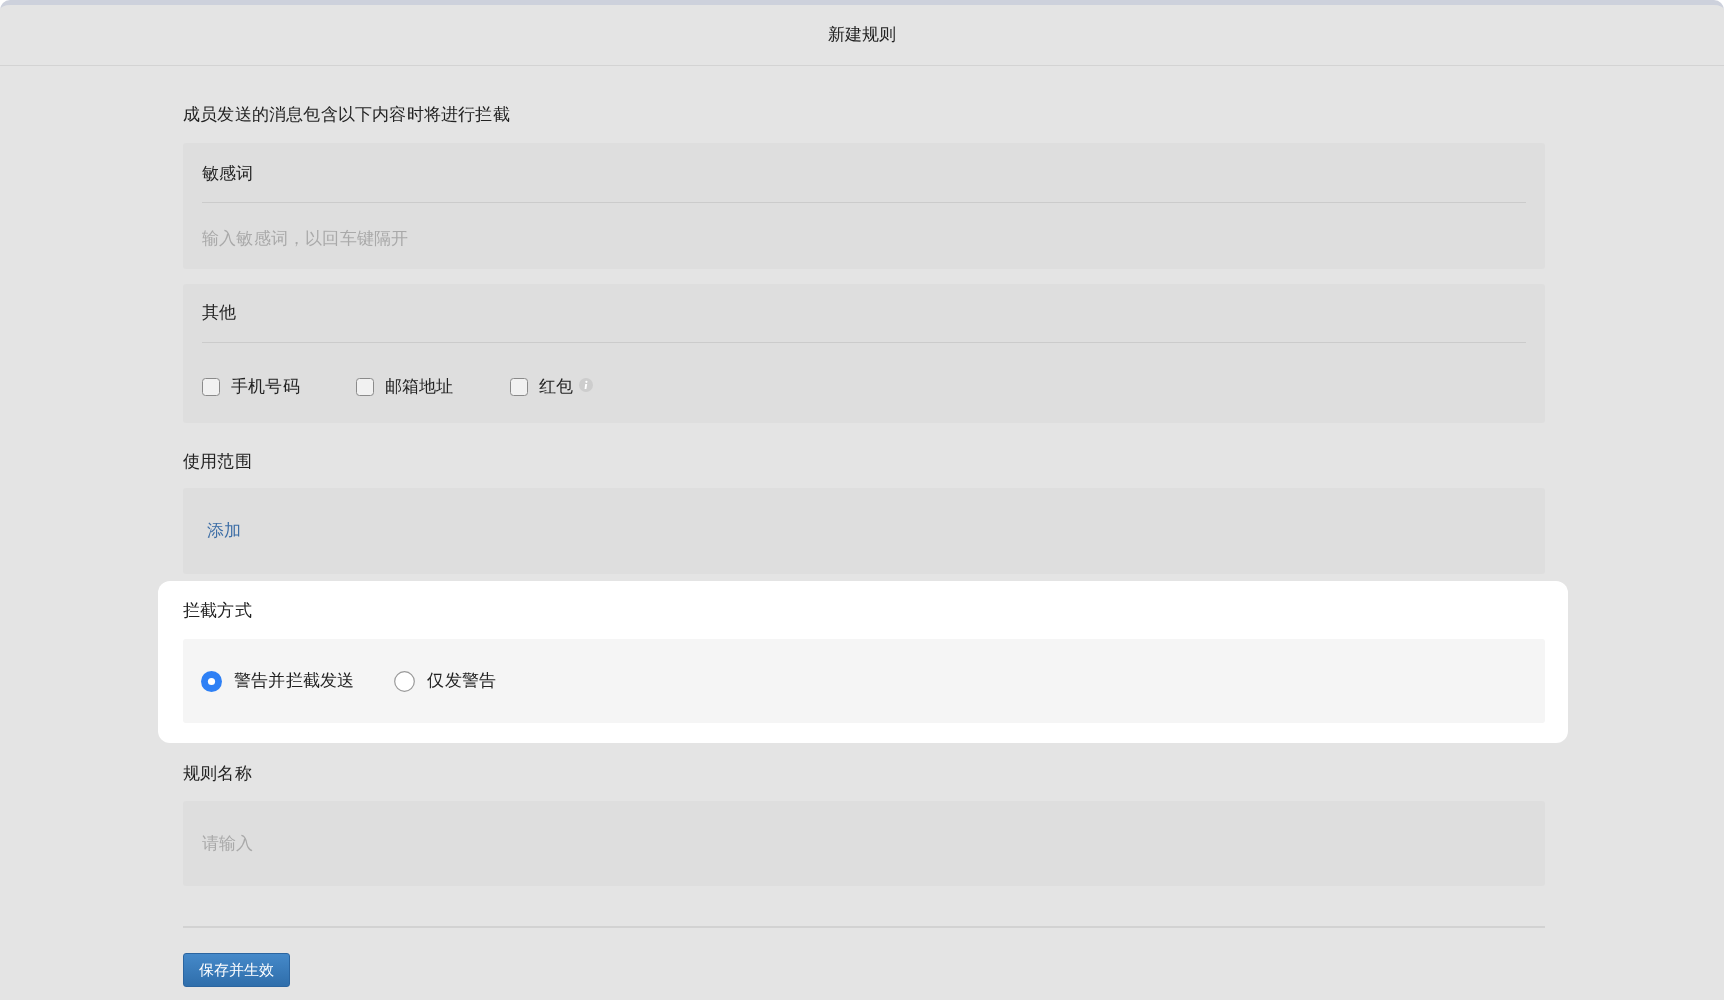  What do you see at coordinates (862, 35) in the screenshot?
I see `window-title: 新建规则` at bounding box center [862, 35].